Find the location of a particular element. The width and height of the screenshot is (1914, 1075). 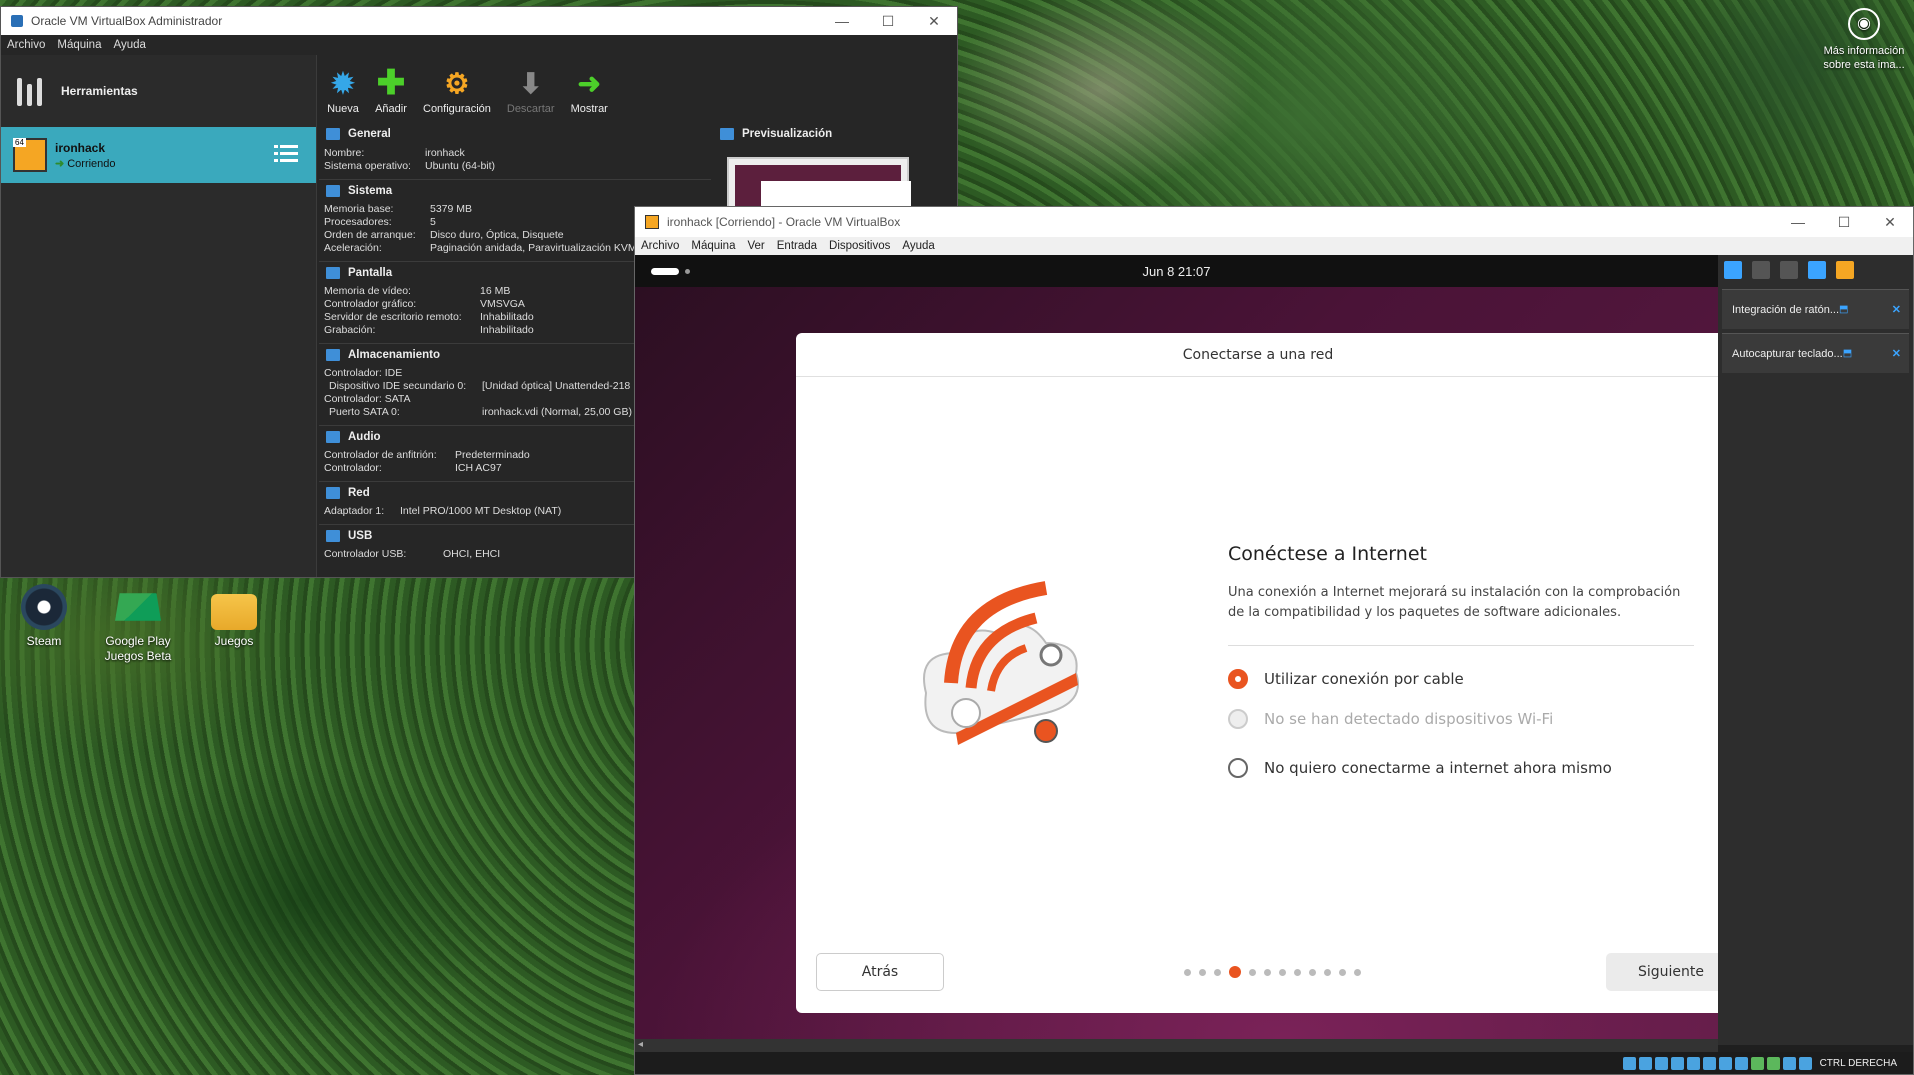

starburst-icon: ✹ is located at coordinates (343, 83).